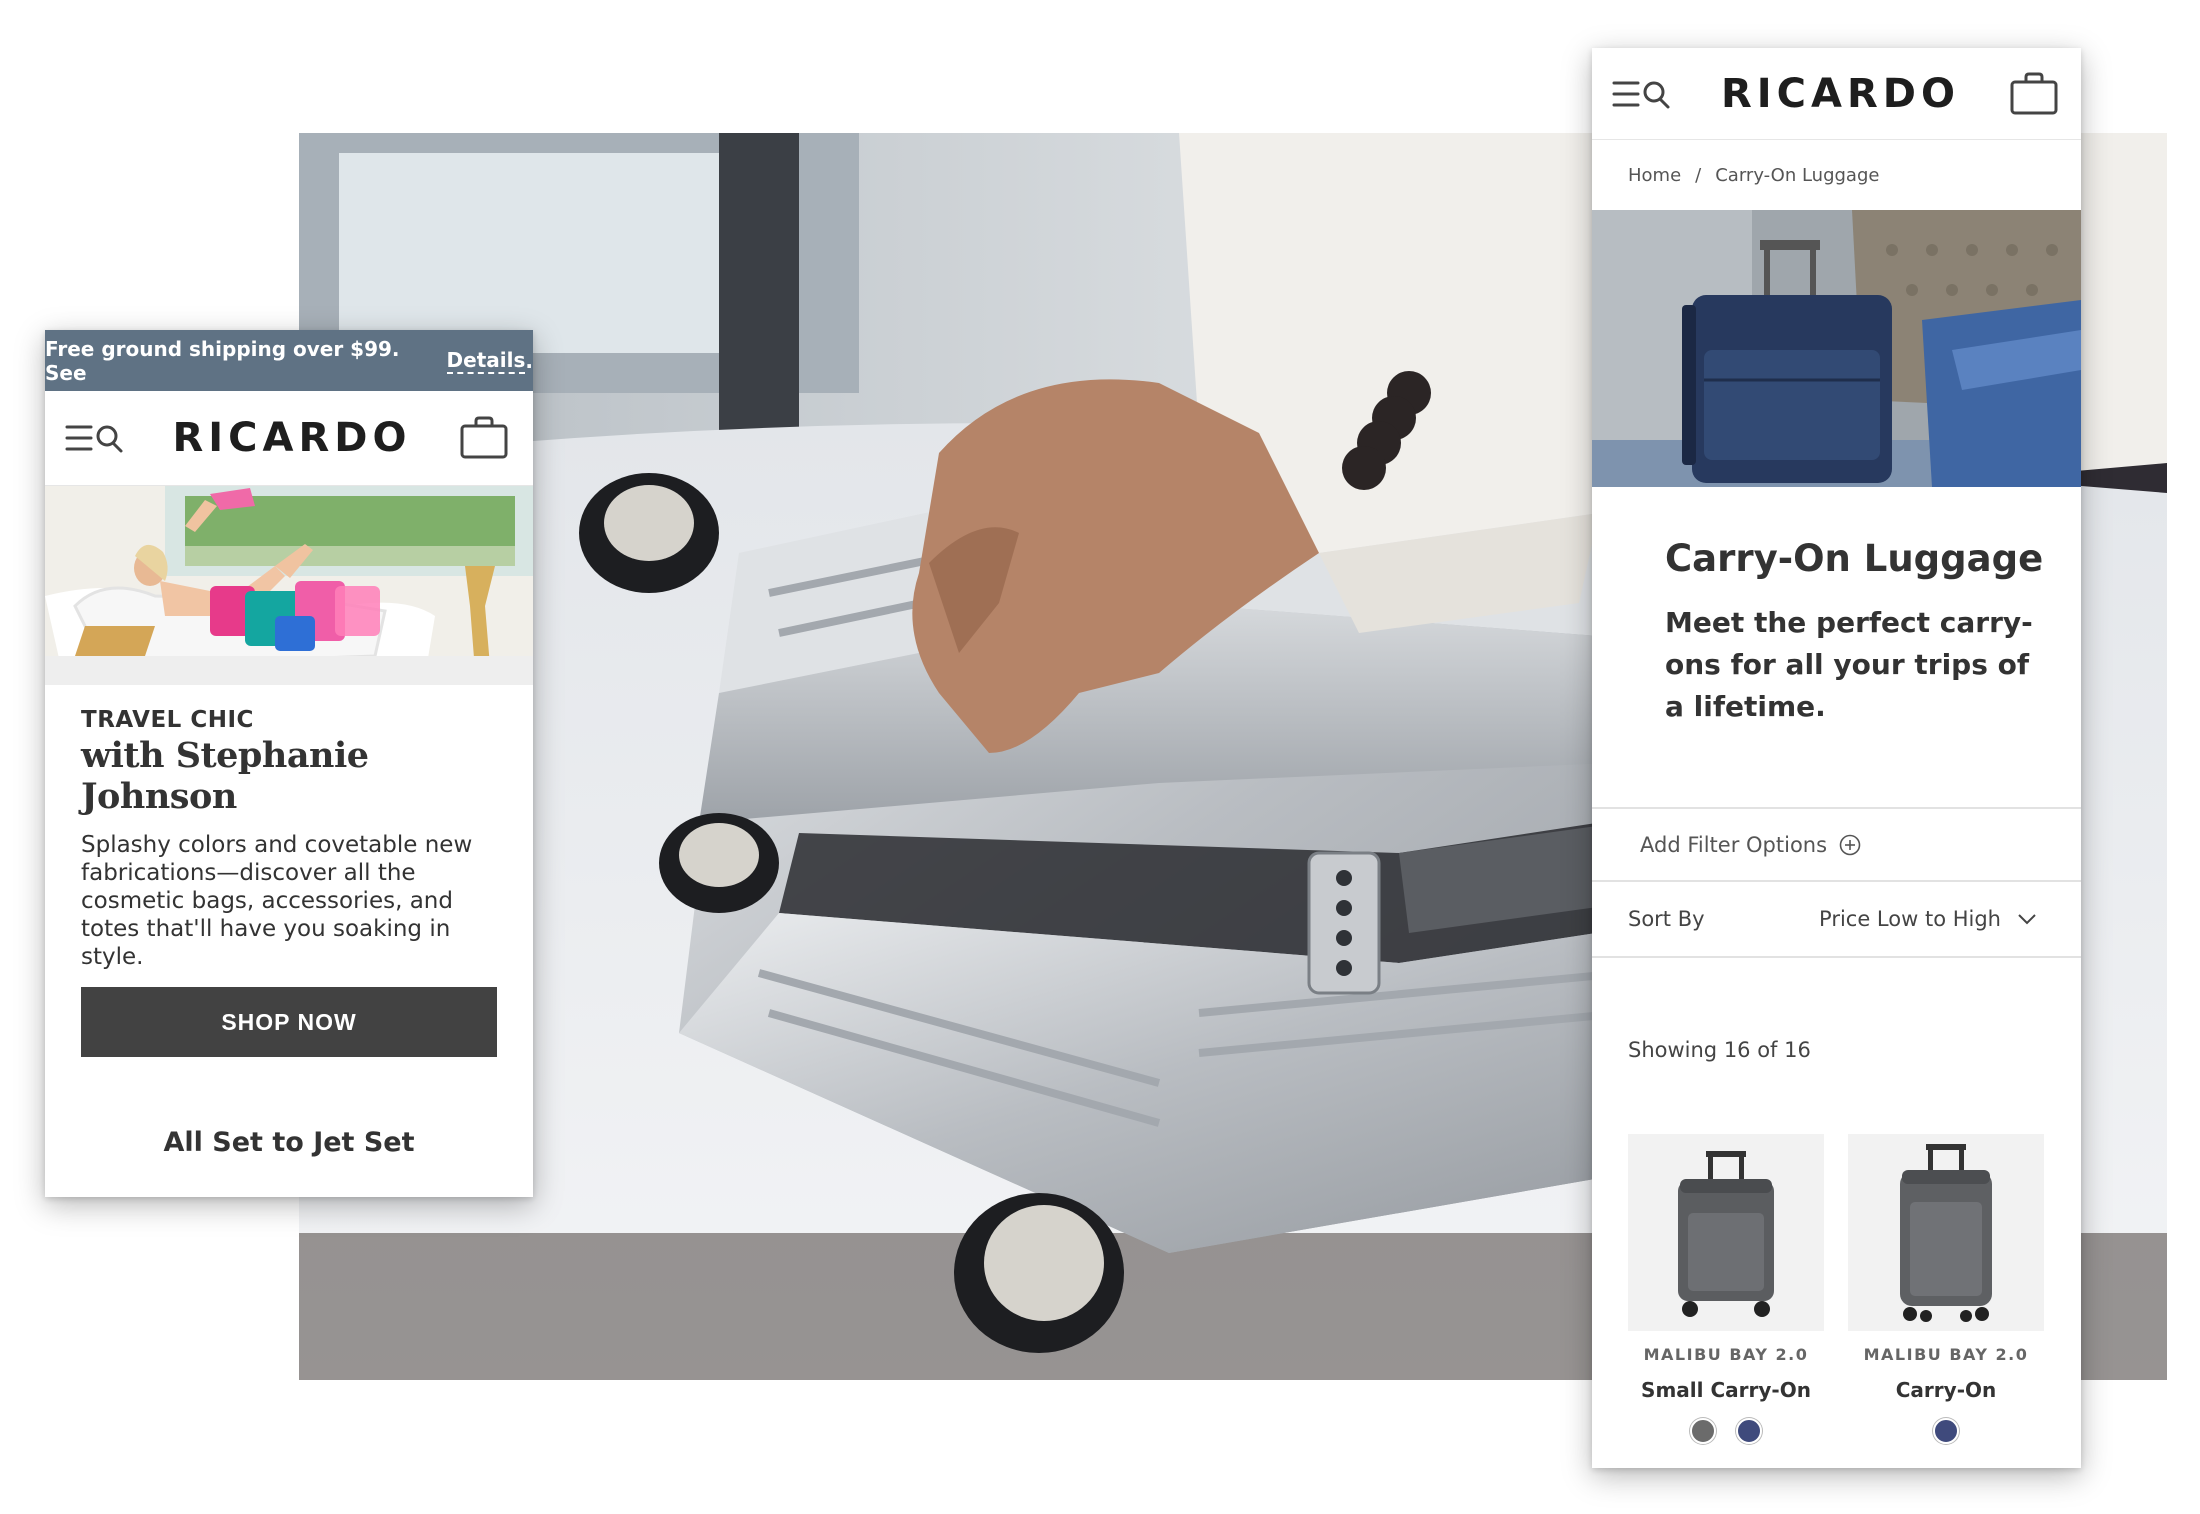 The width and height of the screenshot is (2200, 1514). Describe the element at coordinates (1666, 919) in the screenshot. I see `sort-label: Sort By` at that location.